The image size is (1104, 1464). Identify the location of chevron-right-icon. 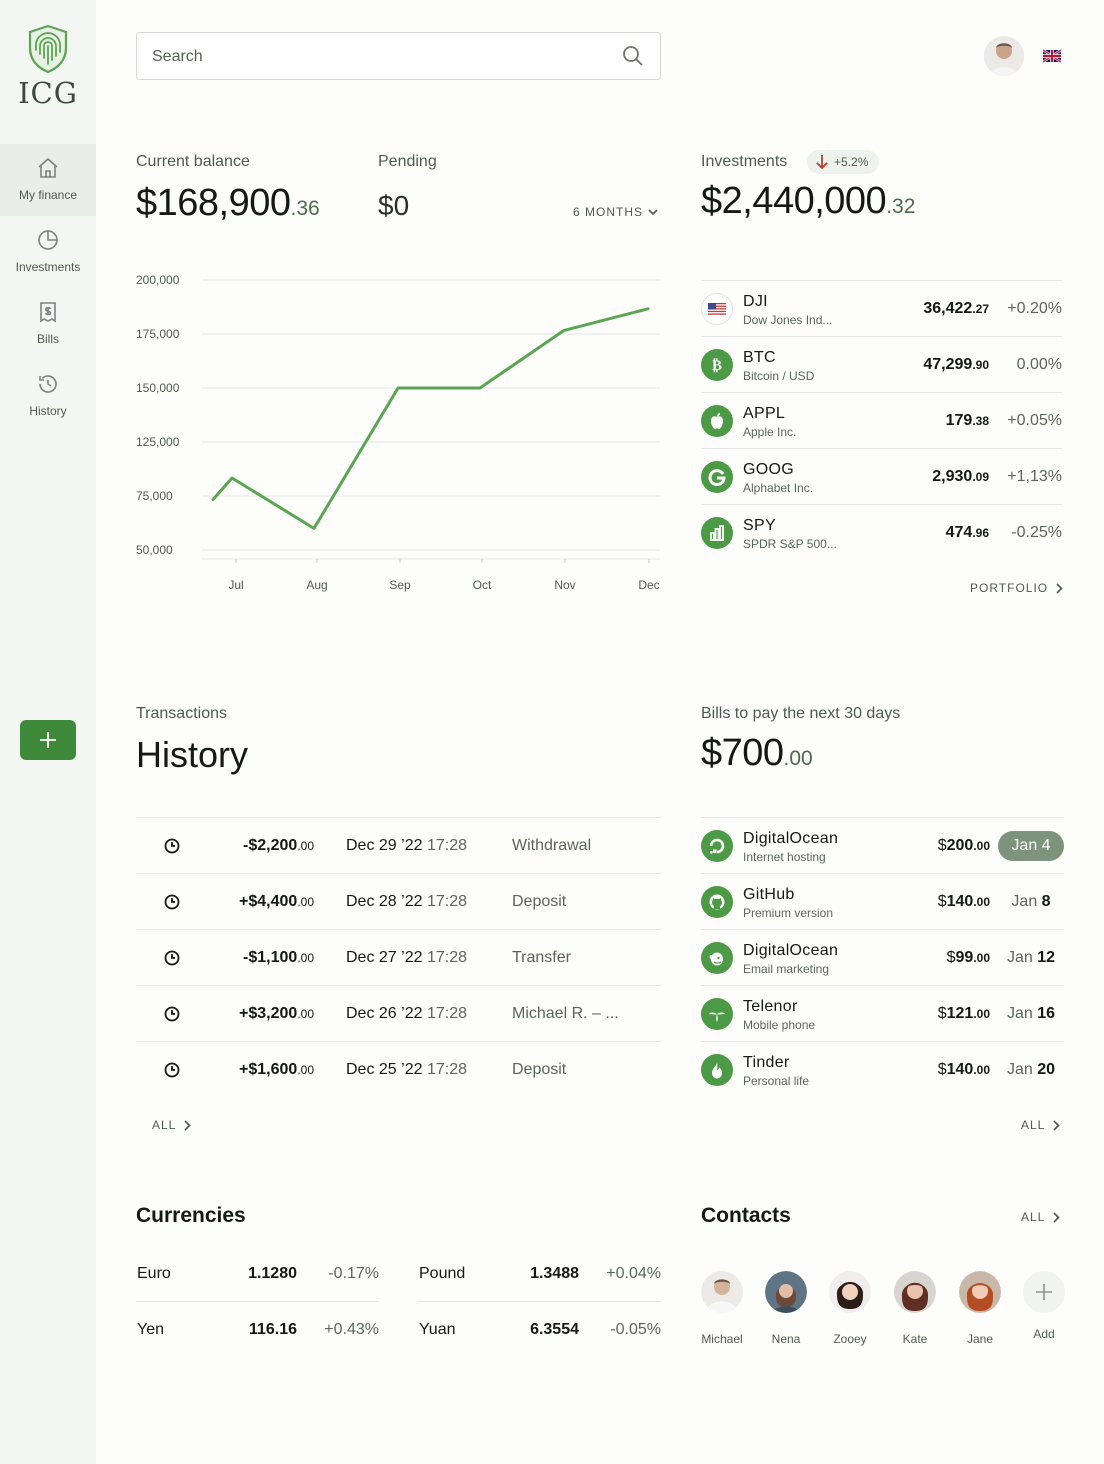
(1059, 588).